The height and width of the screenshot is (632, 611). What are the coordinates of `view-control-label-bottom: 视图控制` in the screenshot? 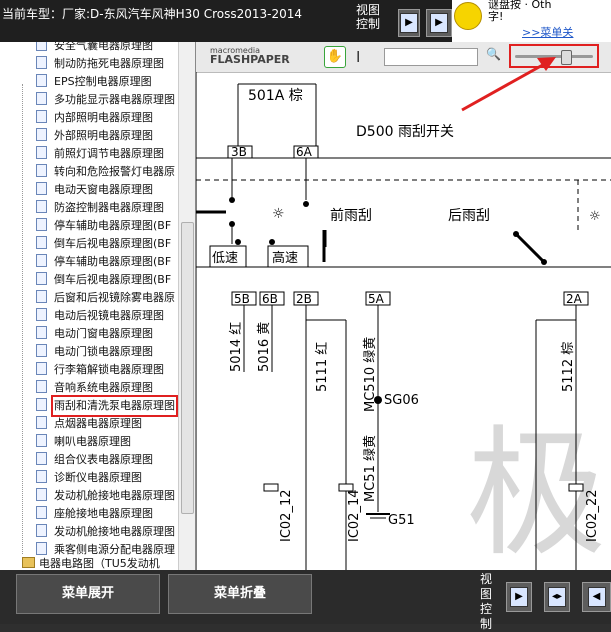 It's located at (486, 601).